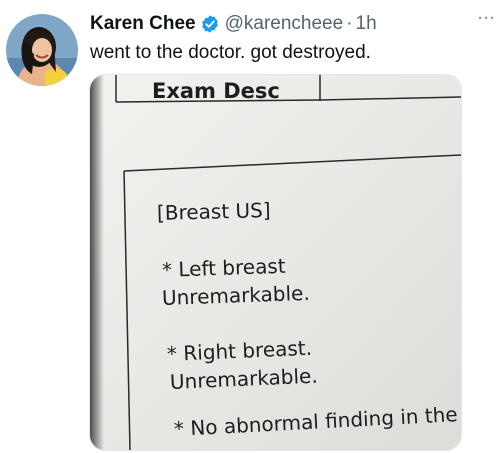 The width and height of the screenshot is (500, 453). Describe the element at coordinates (213, 211) in the screenshot. I see `section-title: [Breast US]` at that location.